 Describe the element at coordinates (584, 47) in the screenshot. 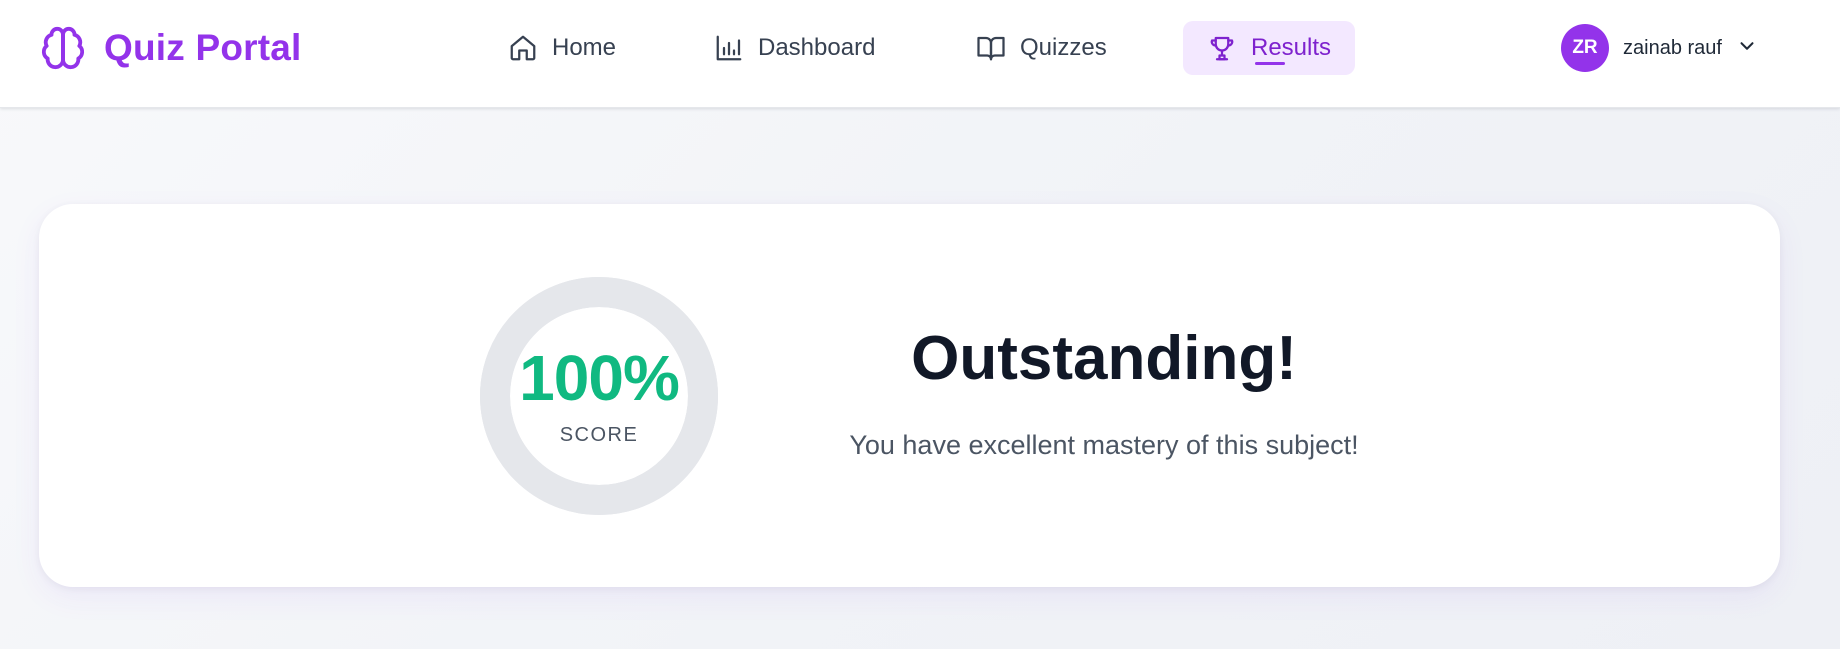

I see `nav-label-home: Home` at that location.